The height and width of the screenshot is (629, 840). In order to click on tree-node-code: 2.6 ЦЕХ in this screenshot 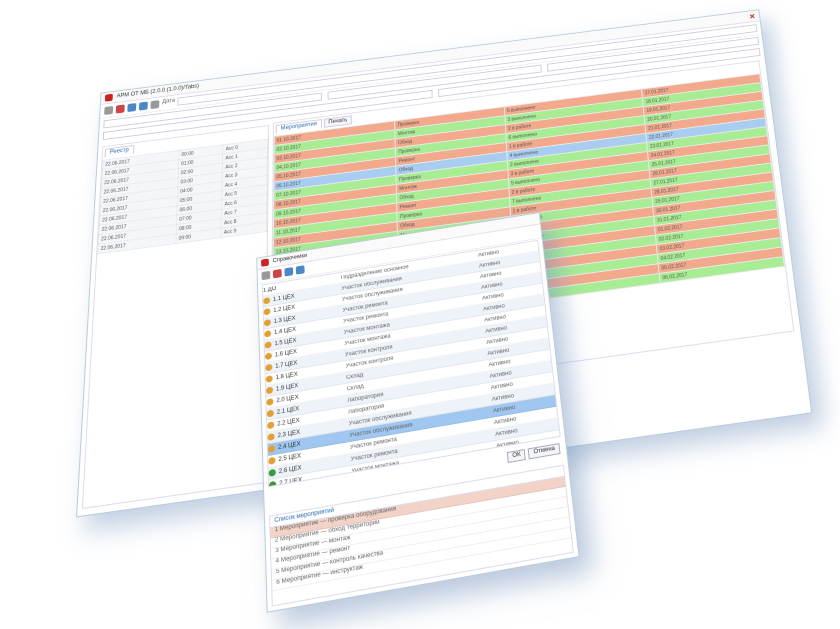, I will do `click(290, 469)`.